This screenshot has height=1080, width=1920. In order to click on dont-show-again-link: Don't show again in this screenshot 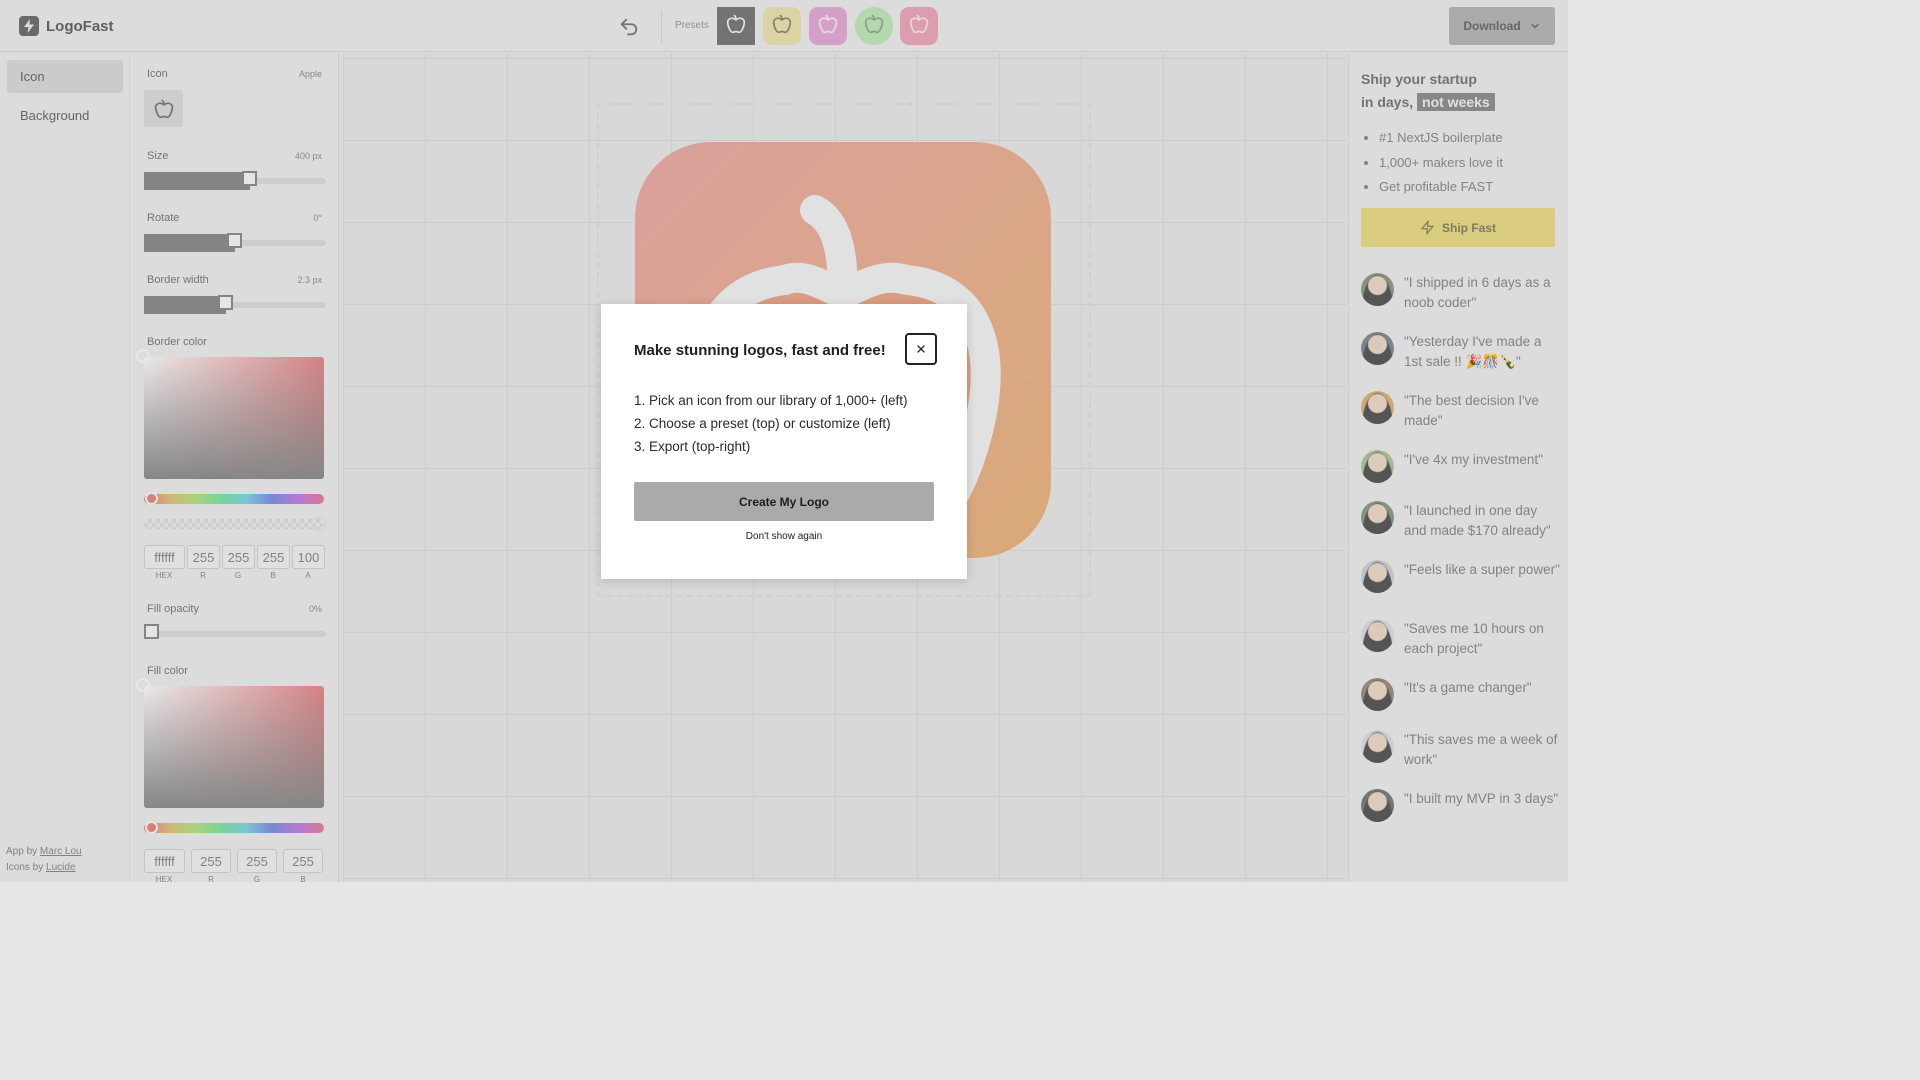, I will do `click(784, 536)`.